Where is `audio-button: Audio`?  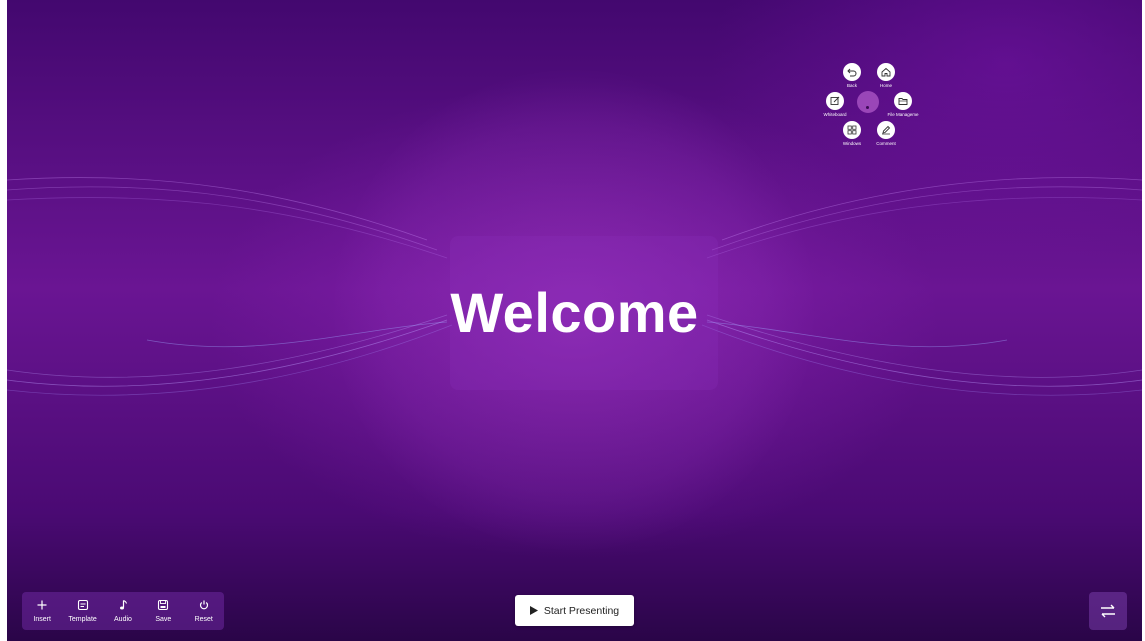 audio-button: Audio is located at coordinates (123, 611).